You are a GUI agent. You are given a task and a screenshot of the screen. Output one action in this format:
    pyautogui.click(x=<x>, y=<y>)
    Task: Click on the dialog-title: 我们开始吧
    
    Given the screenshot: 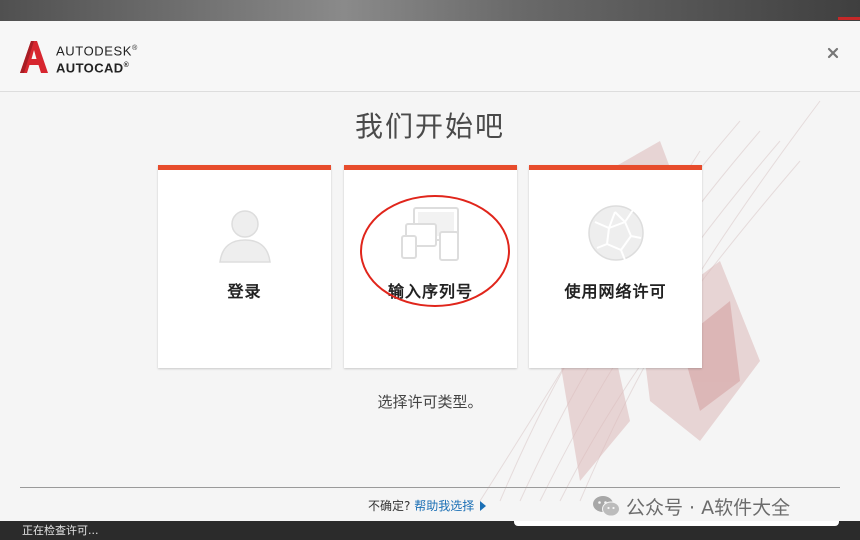 What is the action you would take?
    pyautogui.click(x=429, y=126)
    